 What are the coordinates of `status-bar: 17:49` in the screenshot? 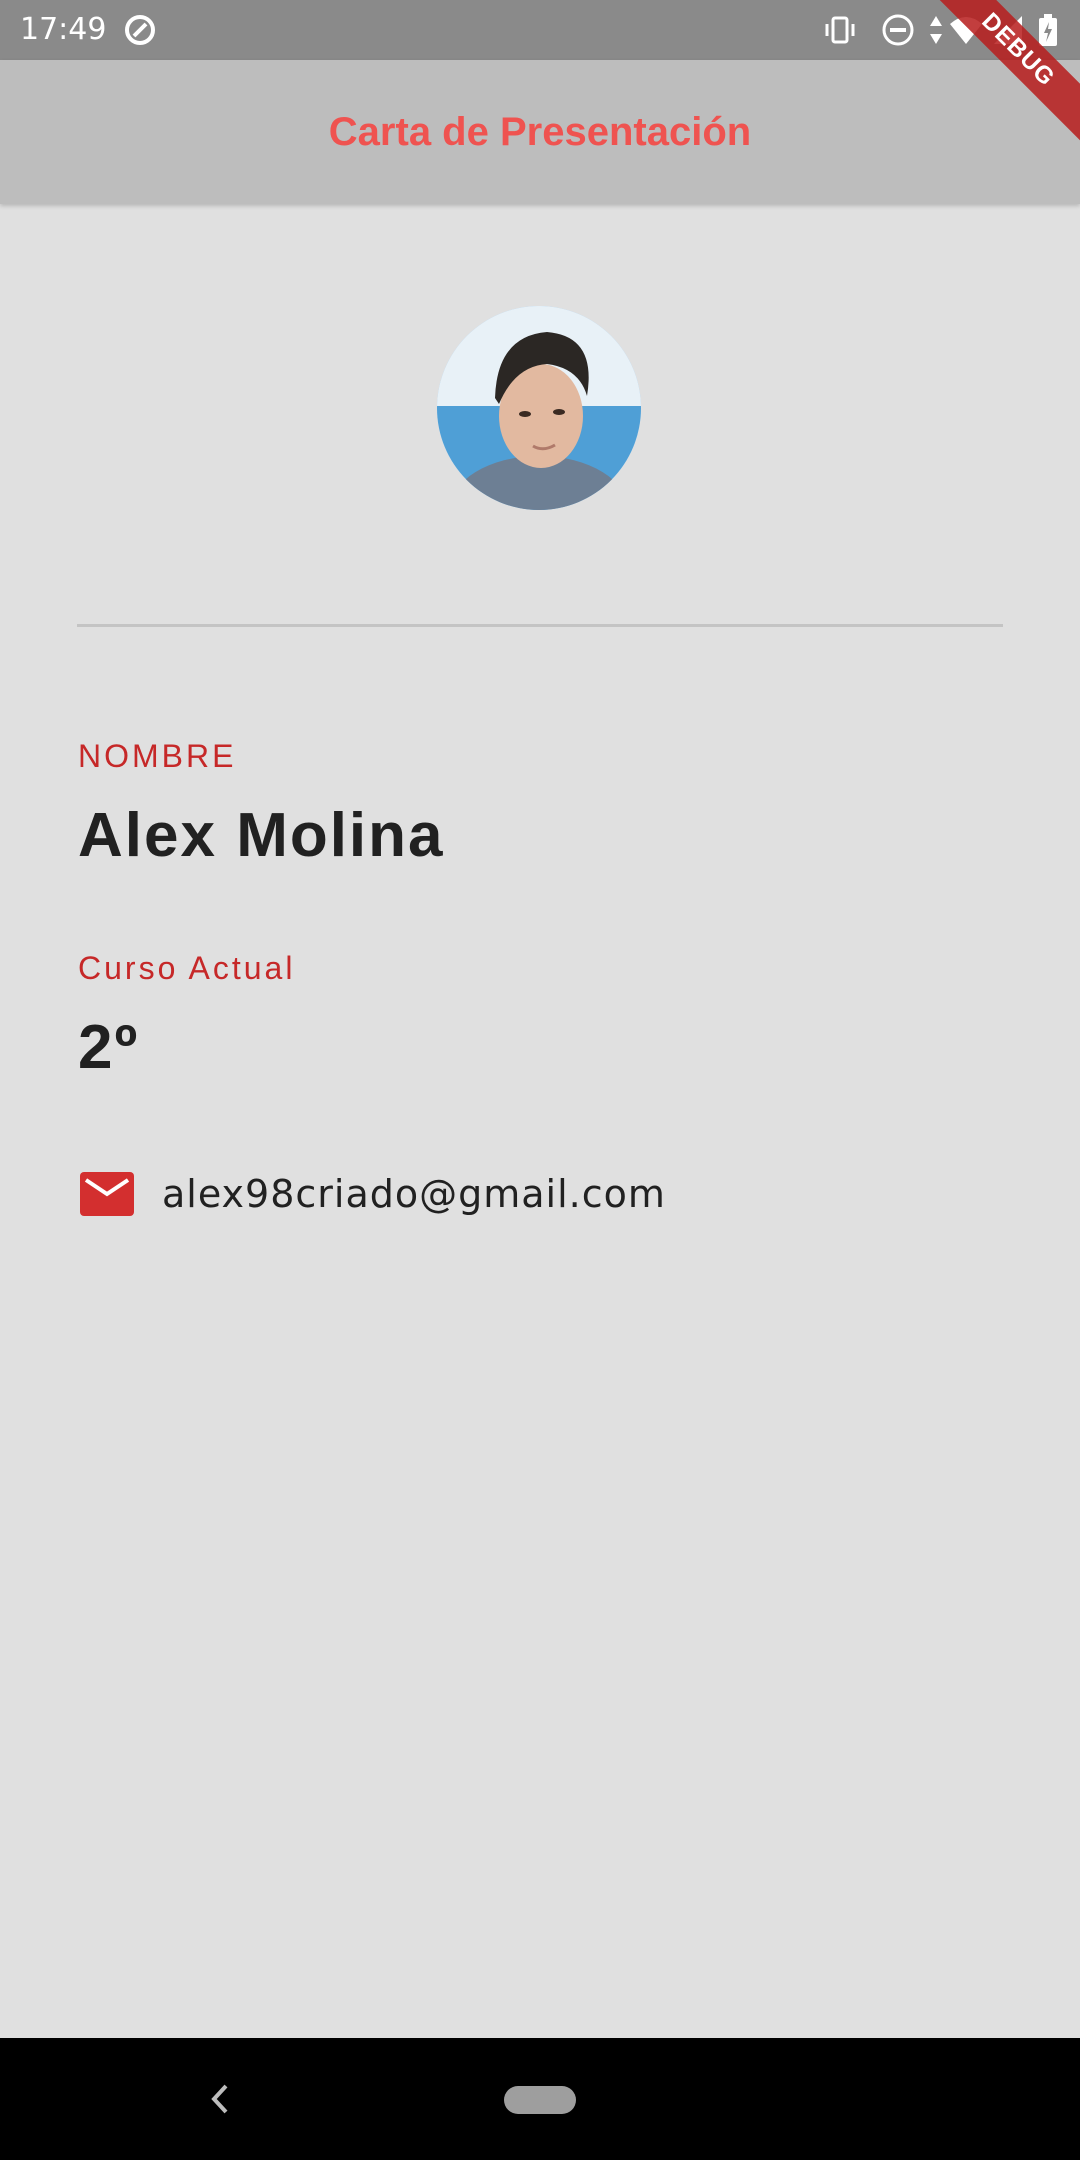 It's located at (540, 30).